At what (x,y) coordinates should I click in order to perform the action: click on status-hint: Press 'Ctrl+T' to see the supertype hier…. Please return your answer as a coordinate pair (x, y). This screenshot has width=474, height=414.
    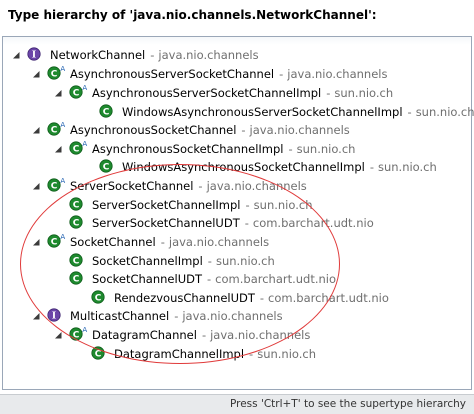
    Looking at the image, I should click on (347, 404).